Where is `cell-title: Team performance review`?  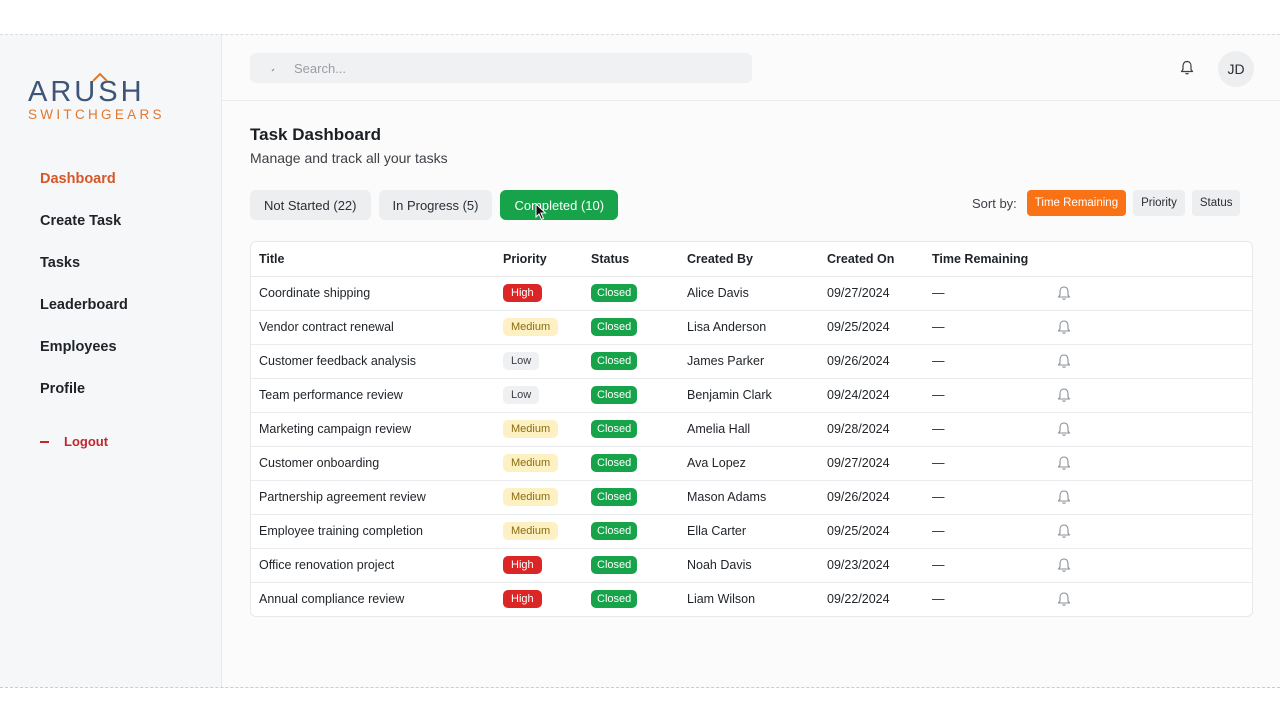
cell-title: Team performance review is located at coordinates (373, 395).